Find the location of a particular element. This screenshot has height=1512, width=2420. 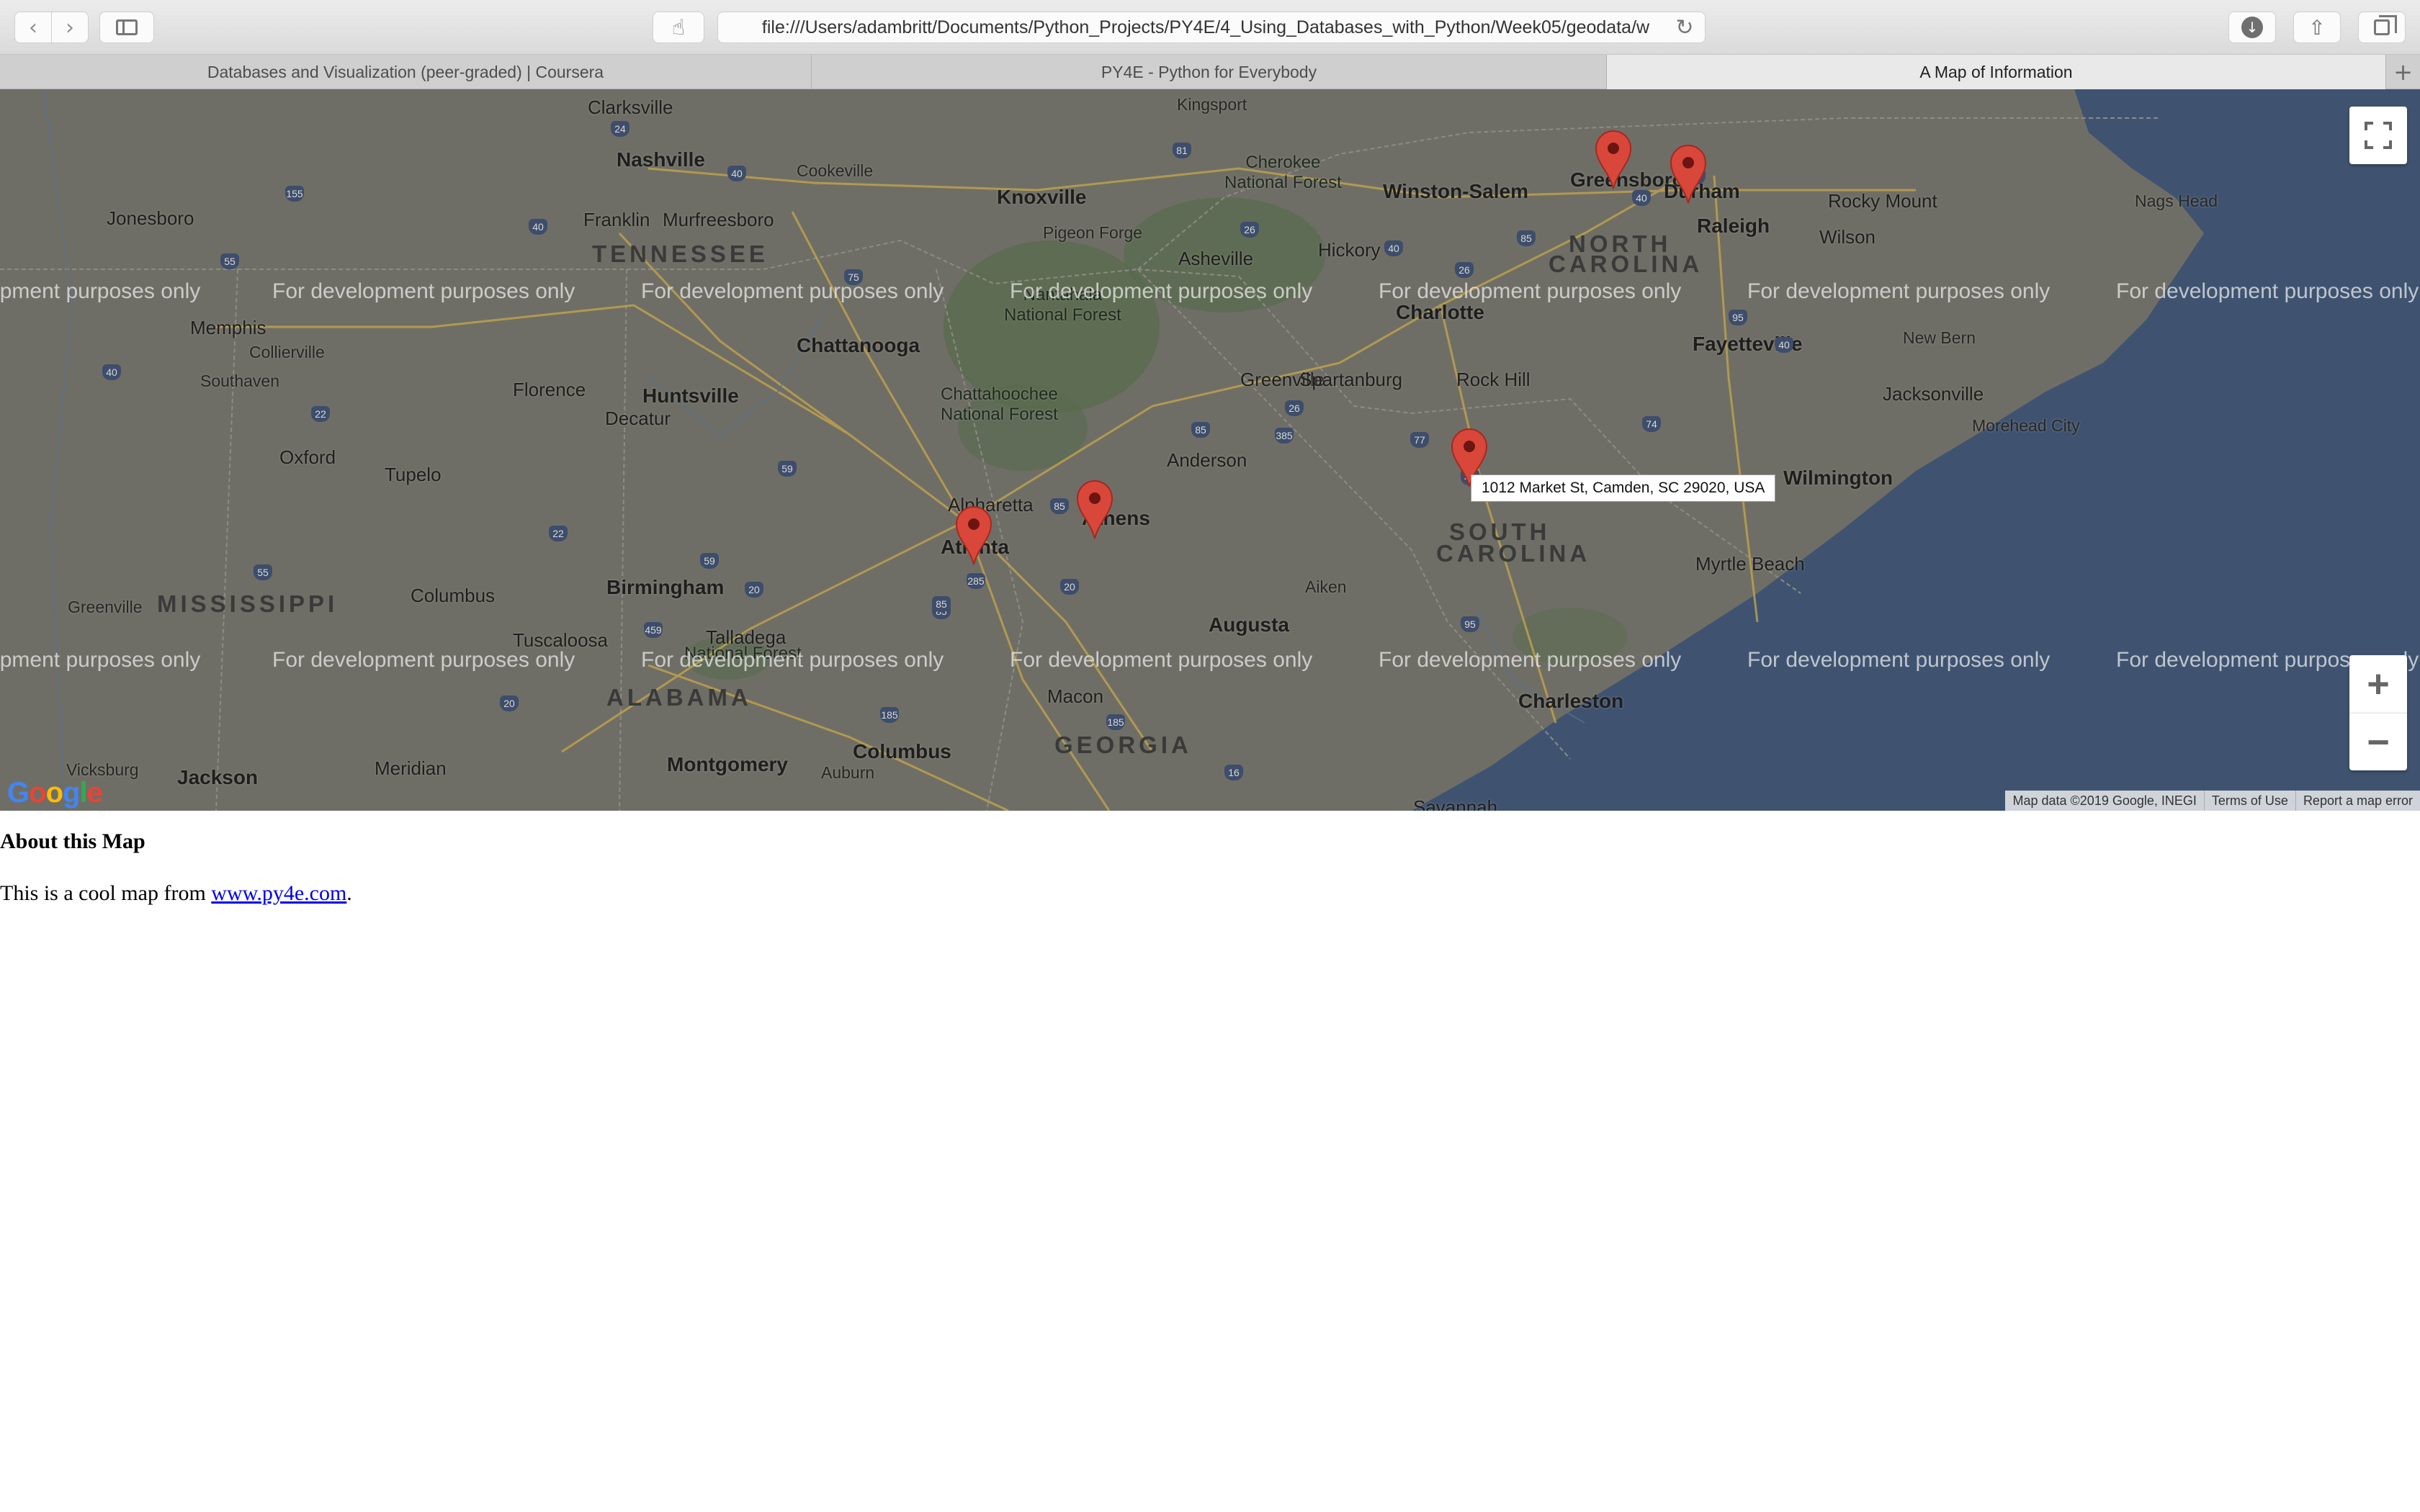

chevron-left-icon: ‹ is located at coordinates (33, 27).